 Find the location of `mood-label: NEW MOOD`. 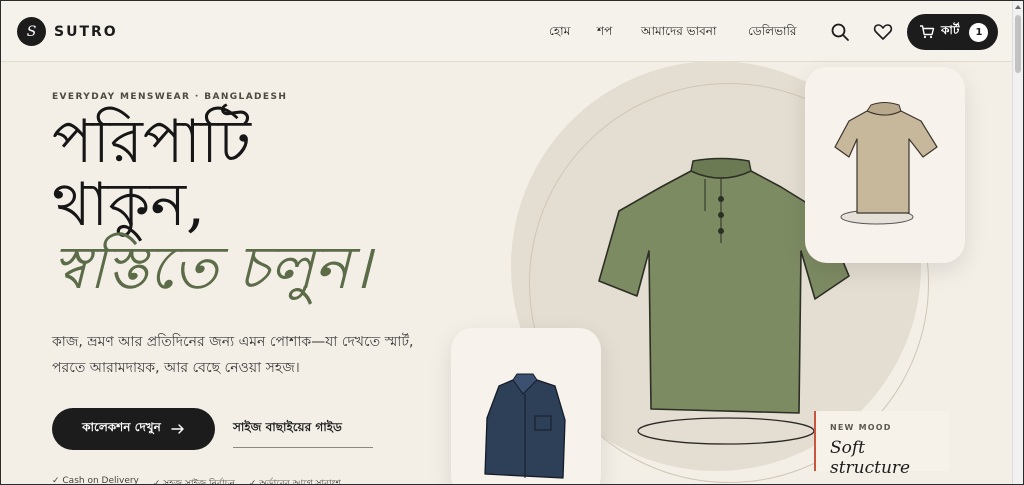

mood-label: NEW MOOD is located at coordinates (861, 427).